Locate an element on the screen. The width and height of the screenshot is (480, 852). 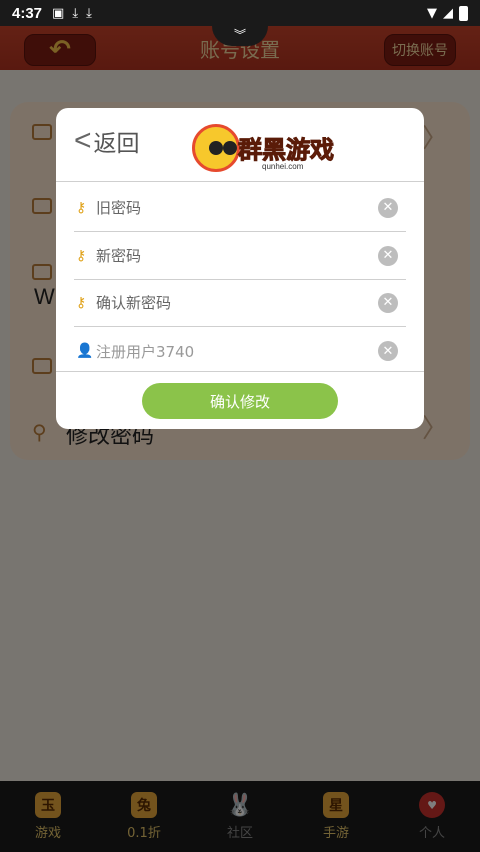
confirm-password-placeholder: 确认新密码 is located at coordinates (134, 303).